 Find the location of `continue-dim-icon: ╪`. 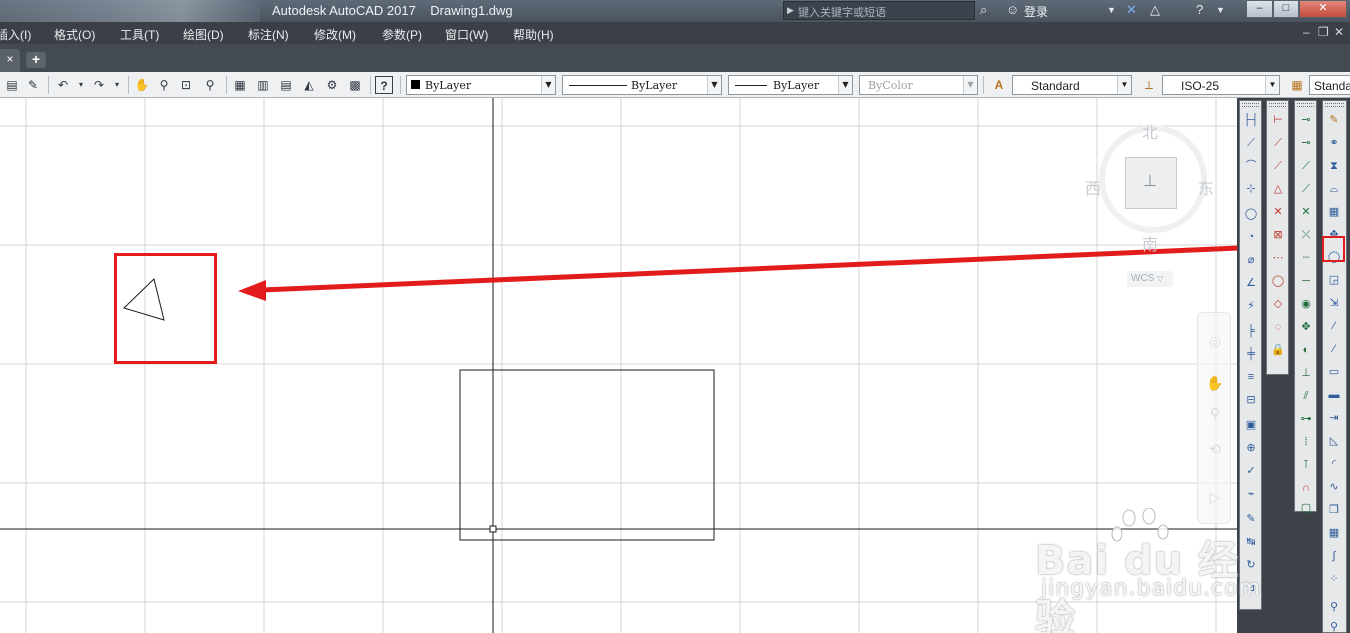

continue-dim-icon: ╪ is located at coordinates (1251, 354).